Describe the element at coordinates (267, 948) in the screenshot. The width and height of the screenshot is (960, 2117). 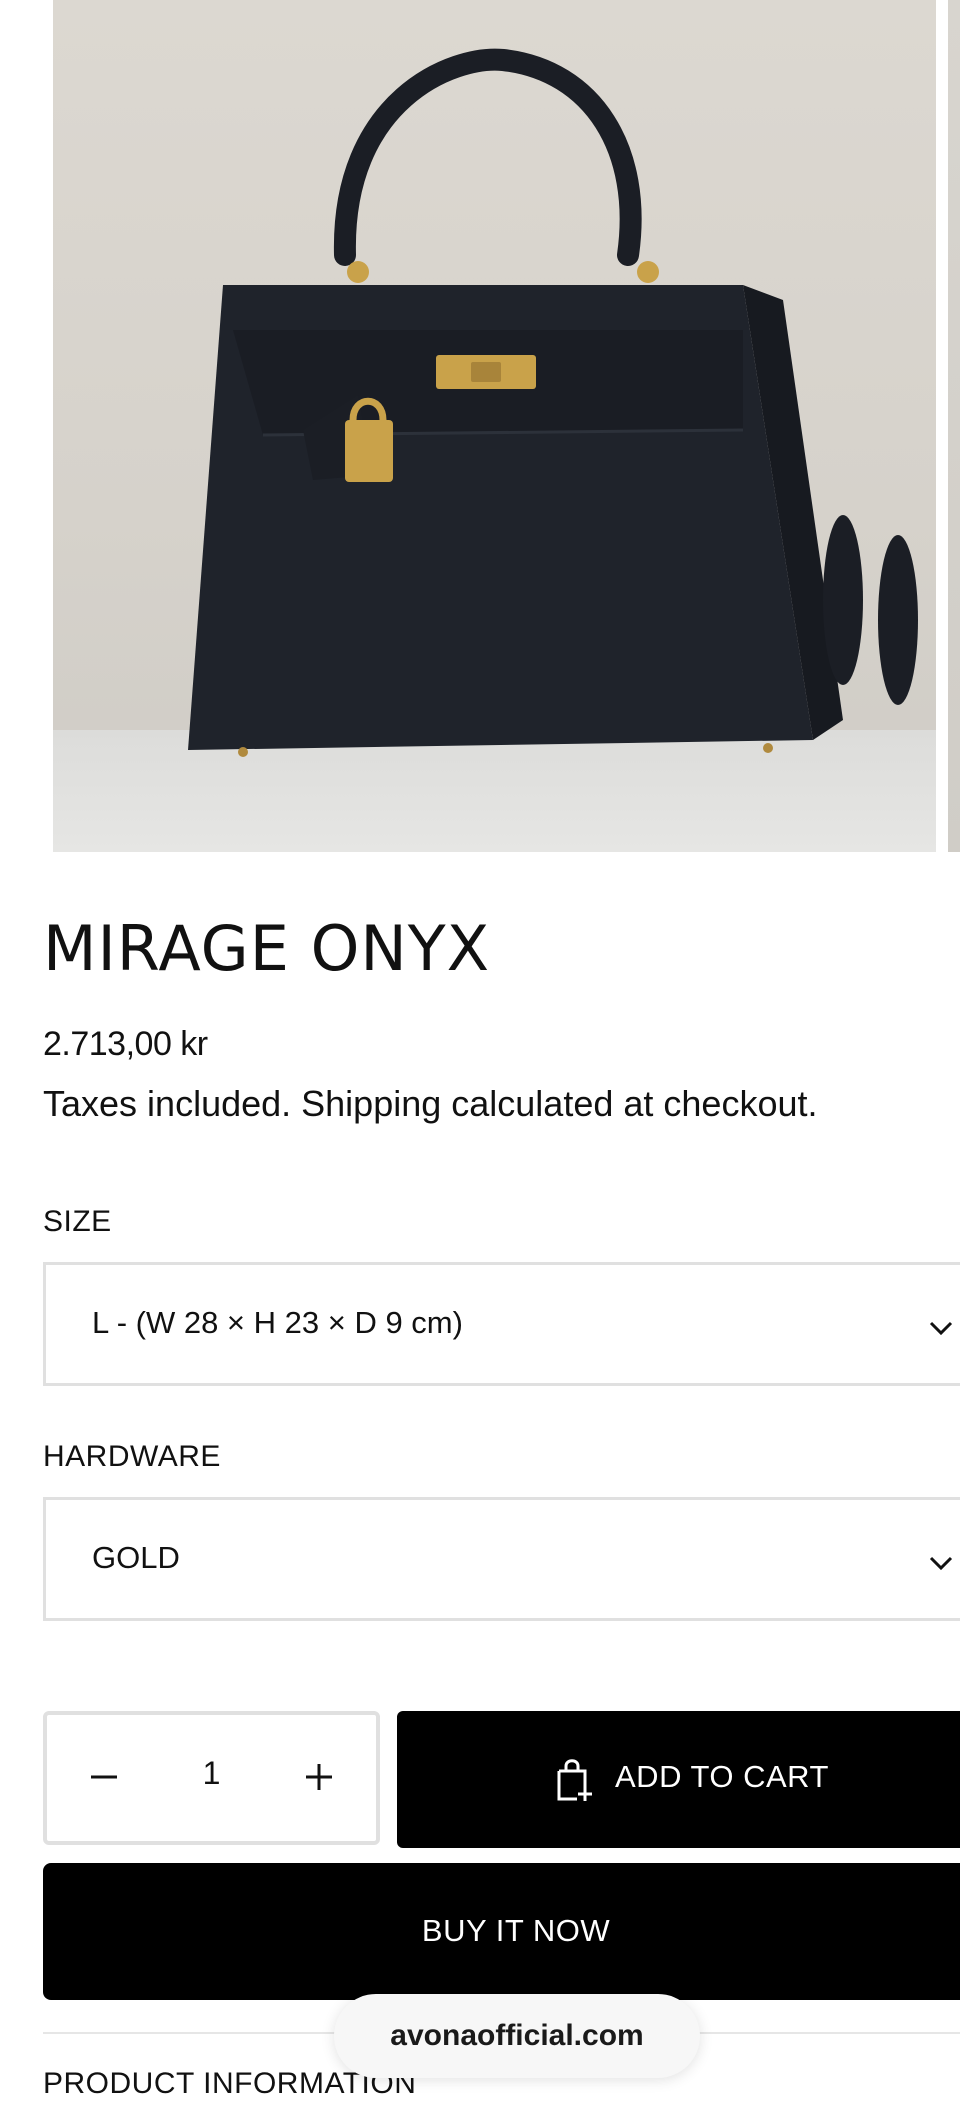
I see `product-title: MIRAGE ONYX` at that location.